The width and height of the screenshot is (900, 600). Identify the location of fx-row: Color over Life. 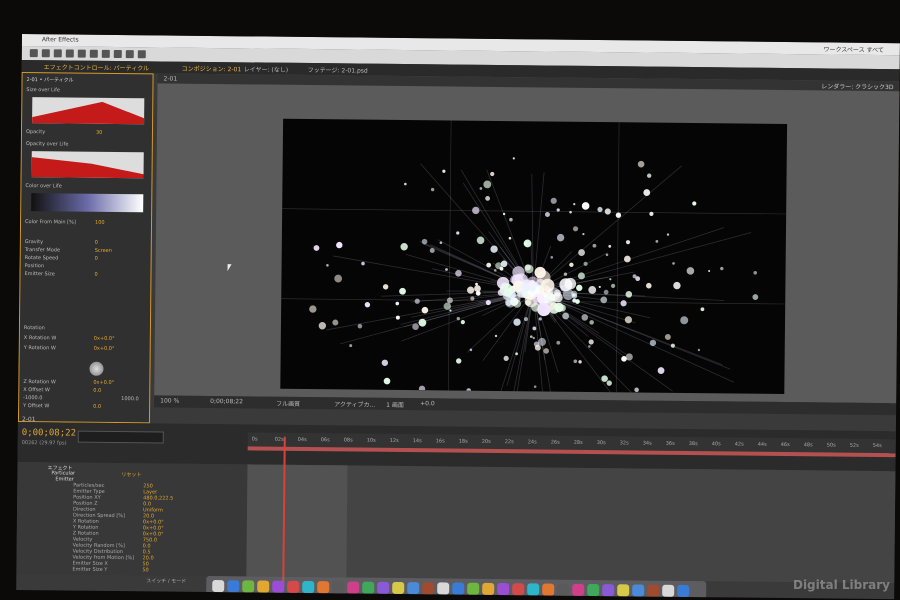
(87, 187).